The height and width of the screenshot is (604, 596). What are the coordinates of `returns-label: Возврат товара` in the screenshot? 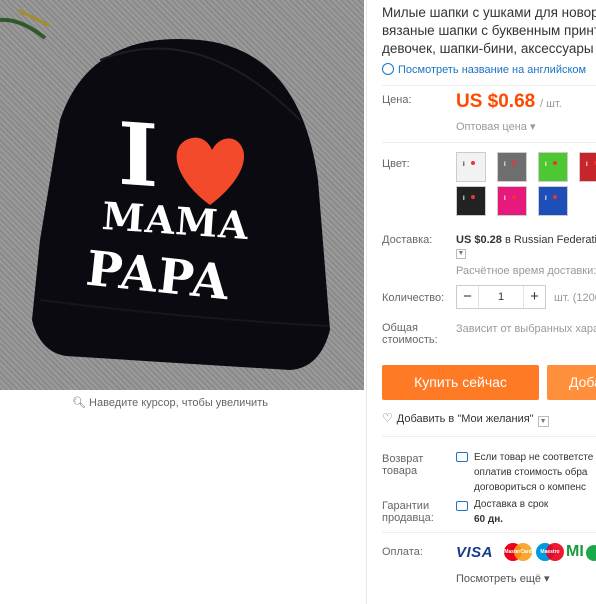 It's located at (403, 465).